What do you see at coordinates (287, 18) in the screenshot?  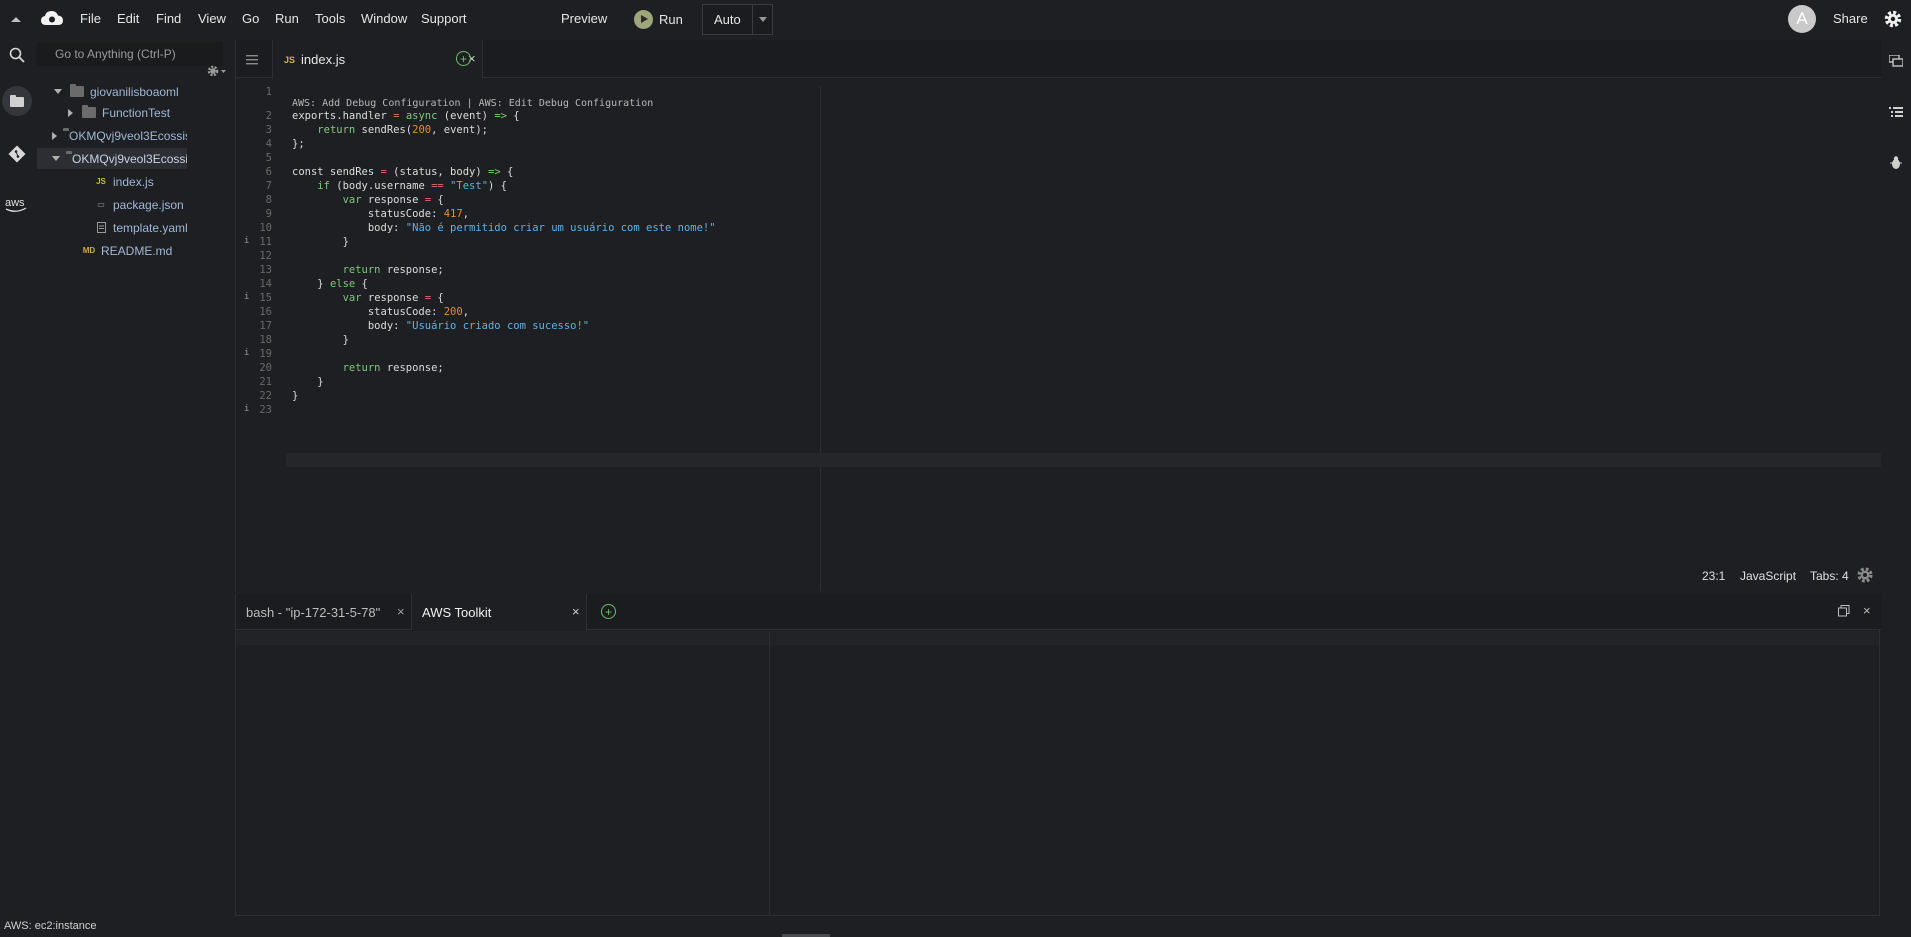 I see `menu-run: Run` at bounding box center [287, 18].